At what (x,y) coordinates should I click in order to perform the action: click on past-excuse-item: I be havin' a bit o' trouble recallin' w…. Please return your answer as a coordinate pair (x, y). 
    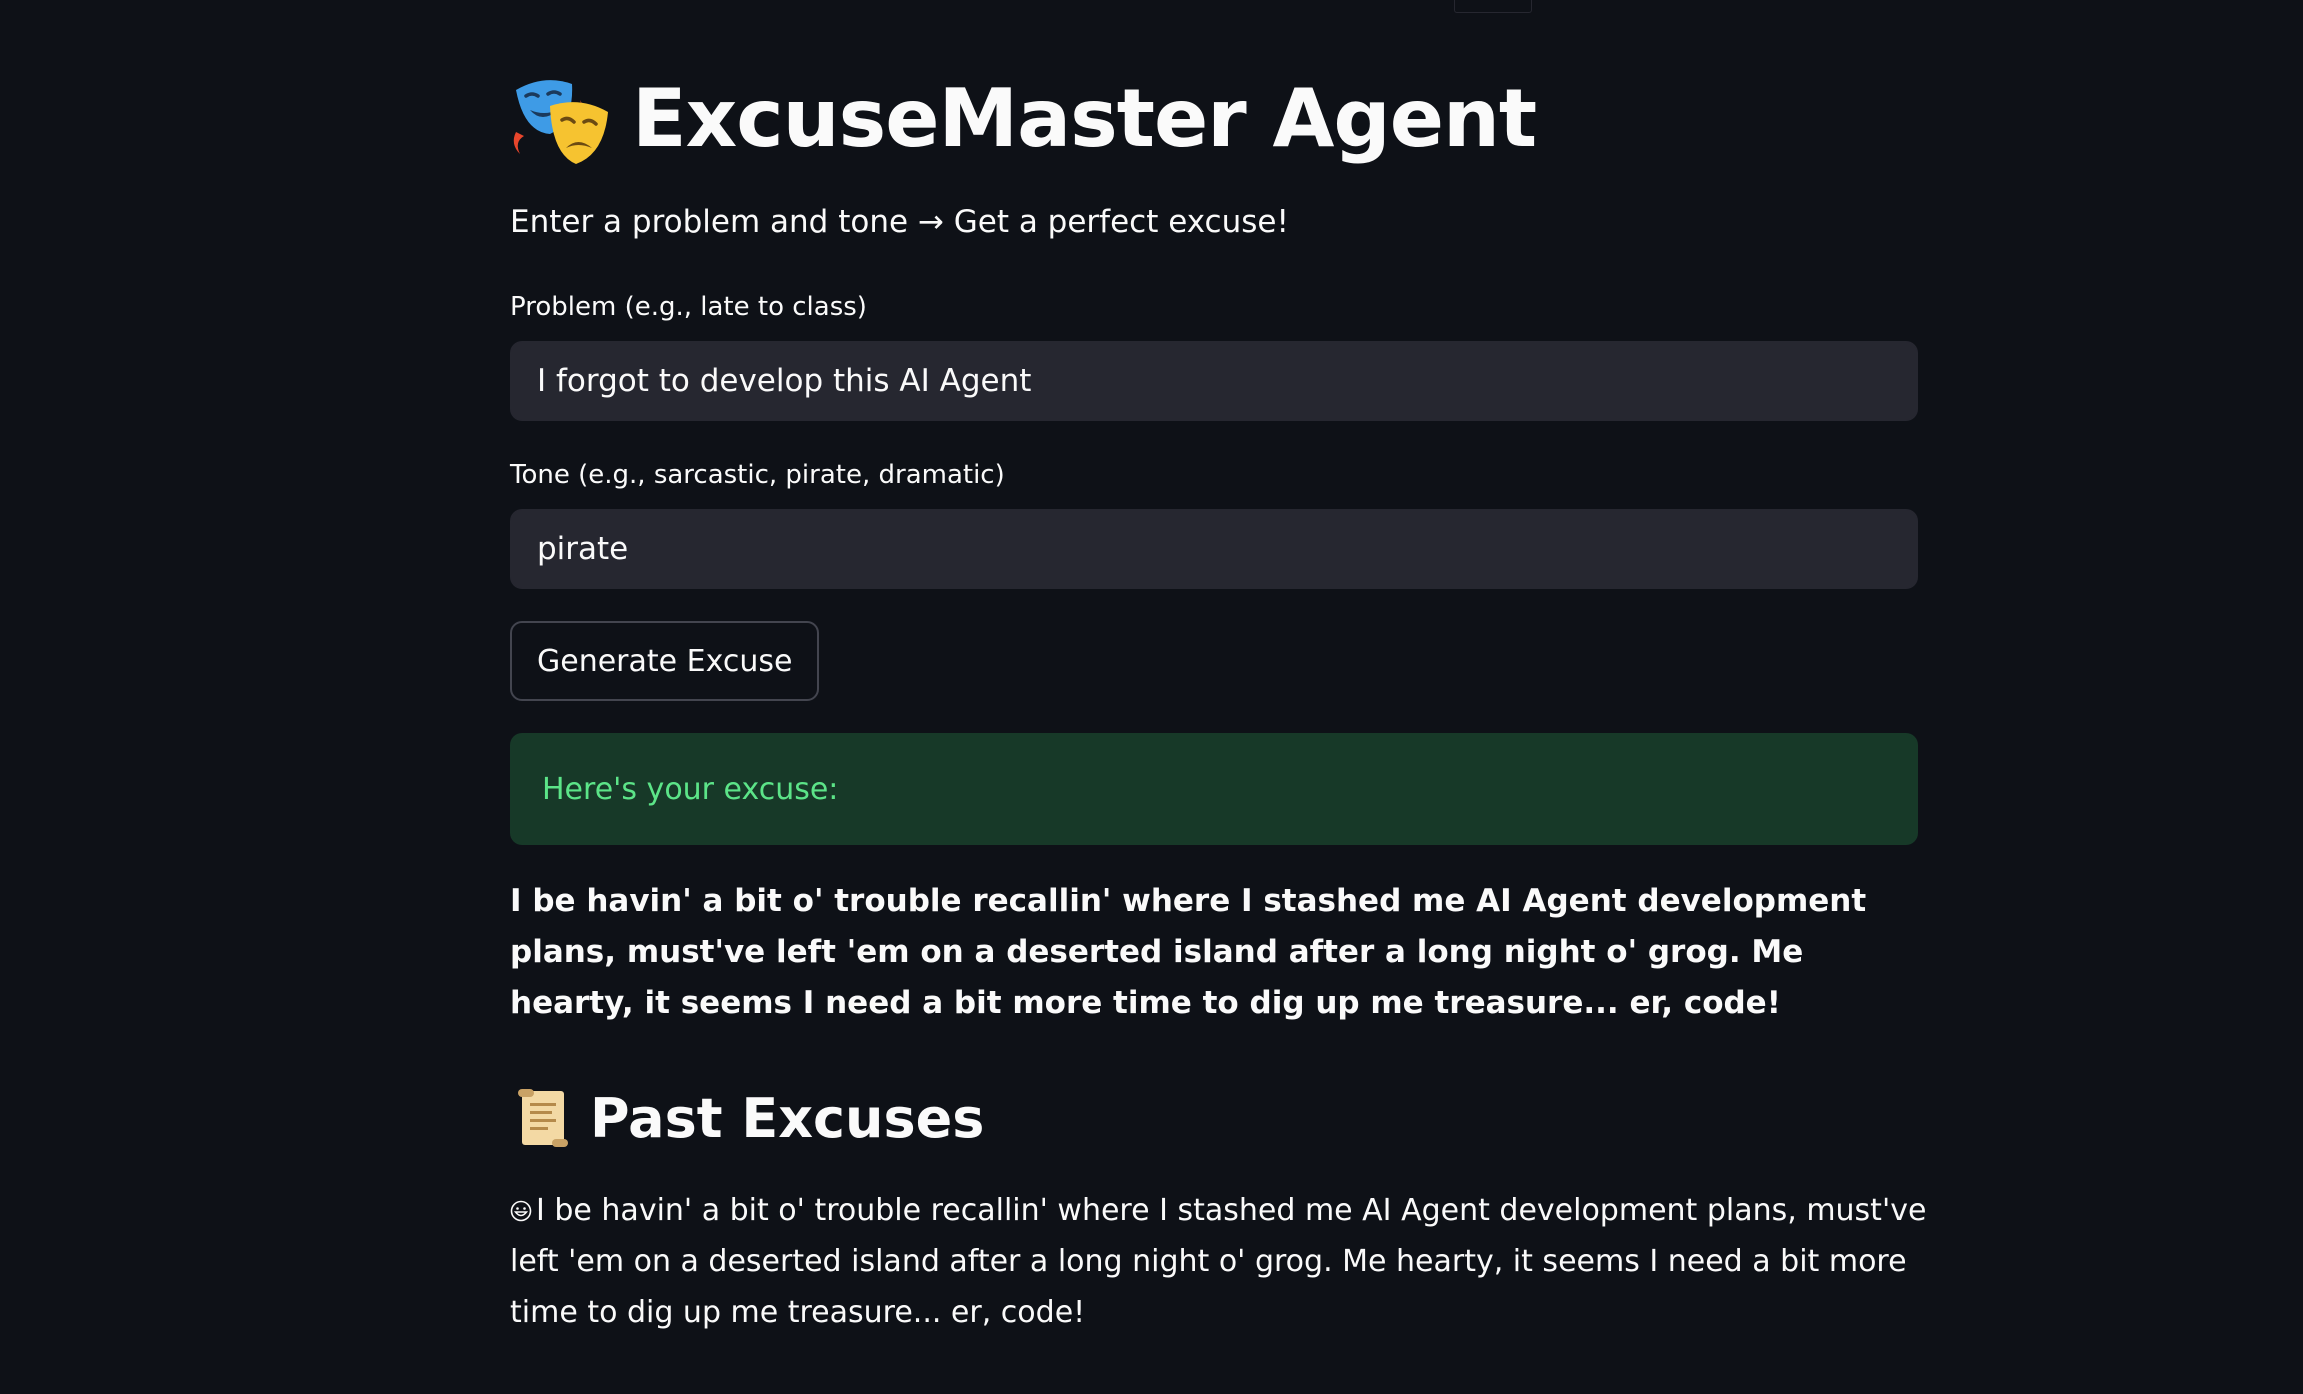
    Looking at the image, I should click on (1220, 1261).